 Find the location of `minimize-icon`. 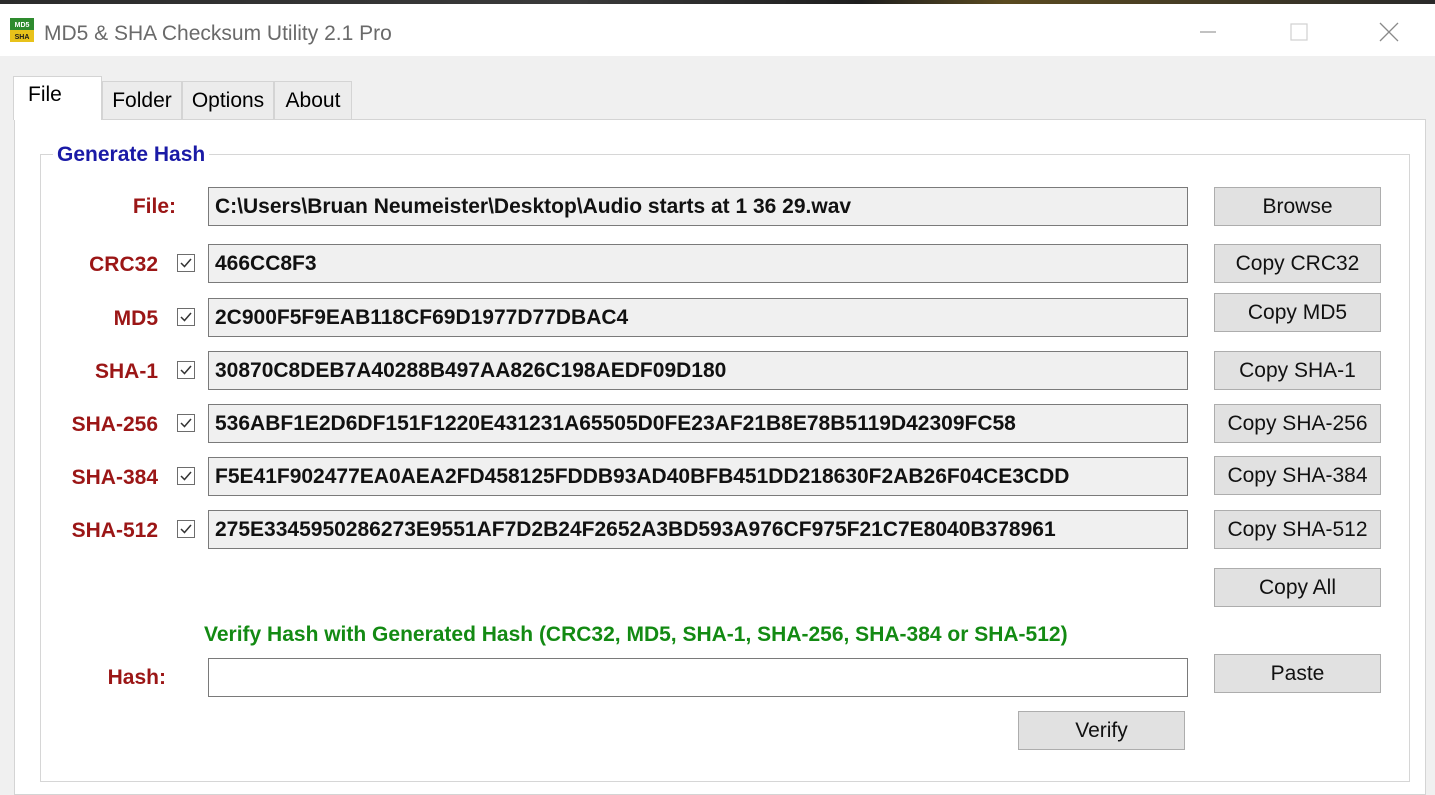

minimize-icon is located at coordinates (1208, 32).